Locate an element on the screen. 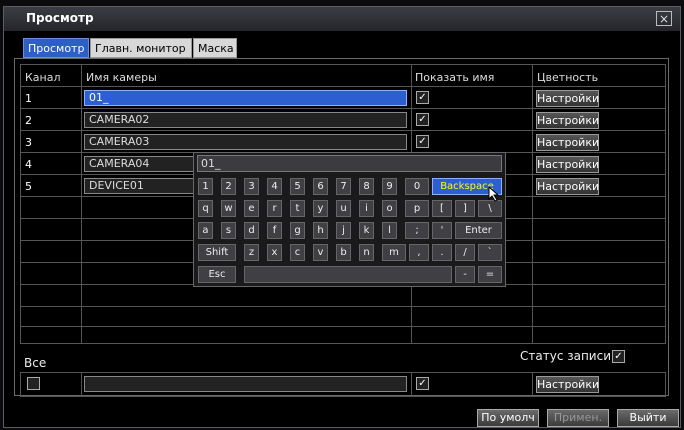 The width and height of the screenshot is (684, 430). key: c is located at coordinates (297, 252).